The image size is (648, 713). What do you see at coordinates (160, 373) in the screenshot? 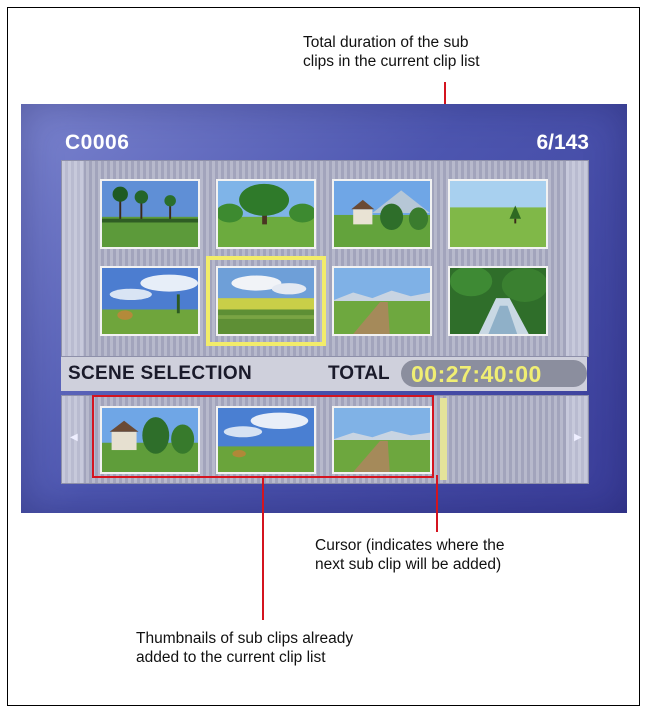
I see `scene-selection-label: SCENE SELECTION` at bounding box center [160, 373].